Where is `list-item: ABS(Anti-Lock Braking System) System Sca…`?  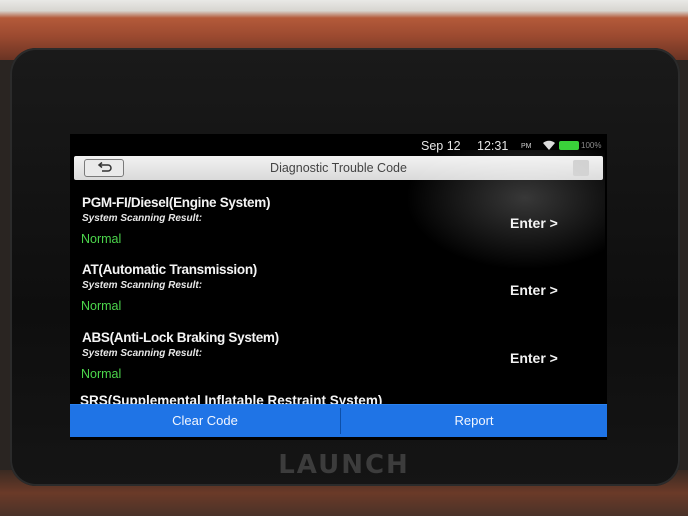
list-item: ABS(Anti-Lock Braking System) System Sca… is located at coordinates (338, 363).